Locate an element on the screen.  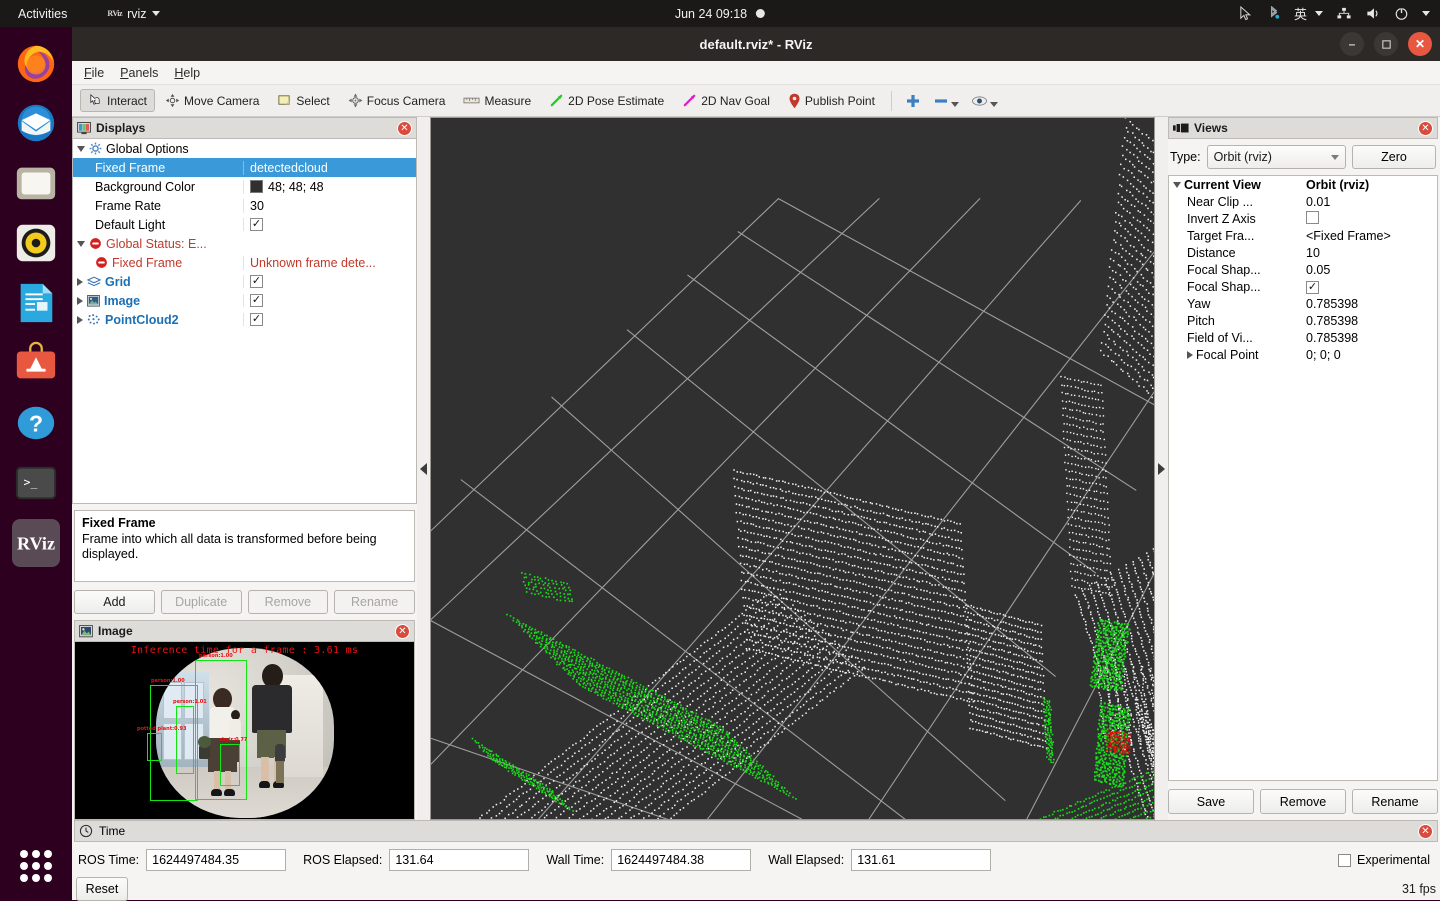
tool-2d-nav-goal: 2D Nav Goal is located at coordinates (726, 100).